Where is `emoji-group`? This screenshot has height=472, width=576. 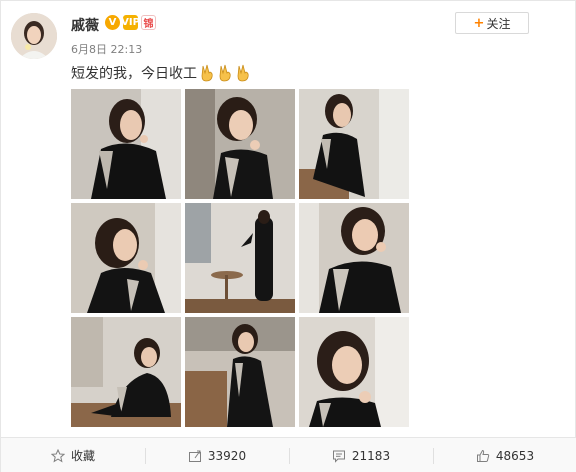 emoji-group is located at coordinates (225, 73).